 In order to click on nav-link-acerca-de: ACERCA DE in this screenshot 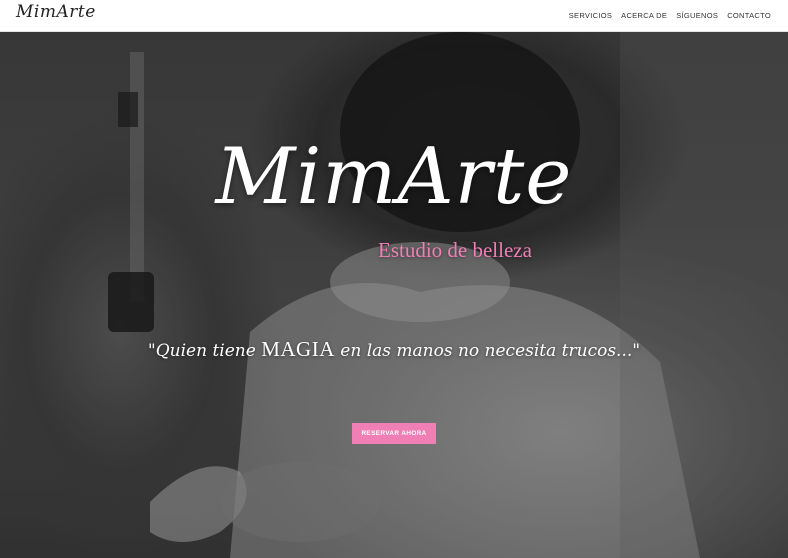, I will do `click(644, 15)`.